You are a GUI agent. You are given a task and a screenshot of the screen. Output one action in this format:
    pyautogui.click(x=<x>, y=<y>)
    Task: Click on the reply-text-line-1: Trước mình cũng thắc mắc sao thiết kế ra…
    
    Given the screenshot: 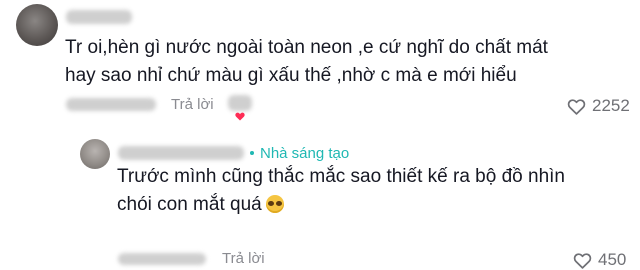 What is the action you would take?
    pyautogui.click(x=341, y=176)
    